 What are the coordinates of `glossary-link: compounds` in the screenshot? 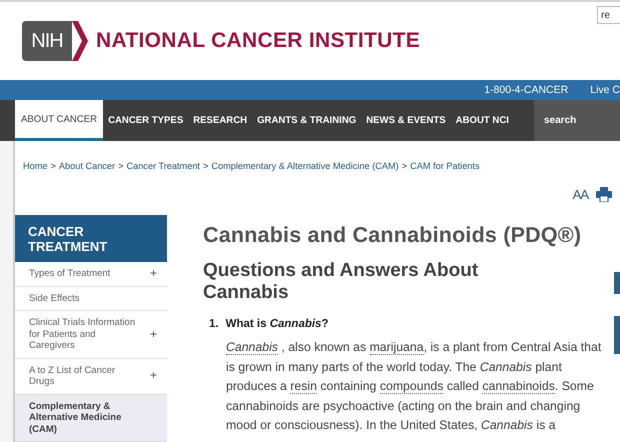 It's located at (412, 386).